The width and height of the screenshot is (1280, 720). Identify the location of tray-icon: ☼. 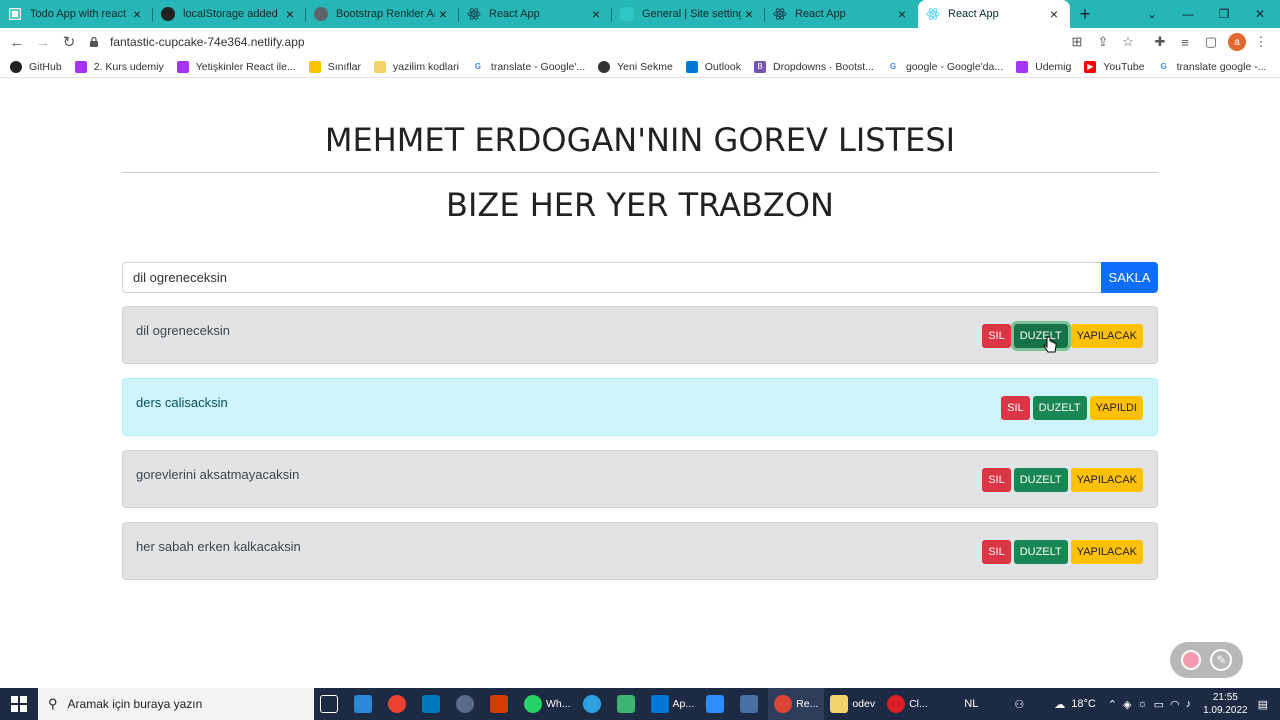
(1142, 704).